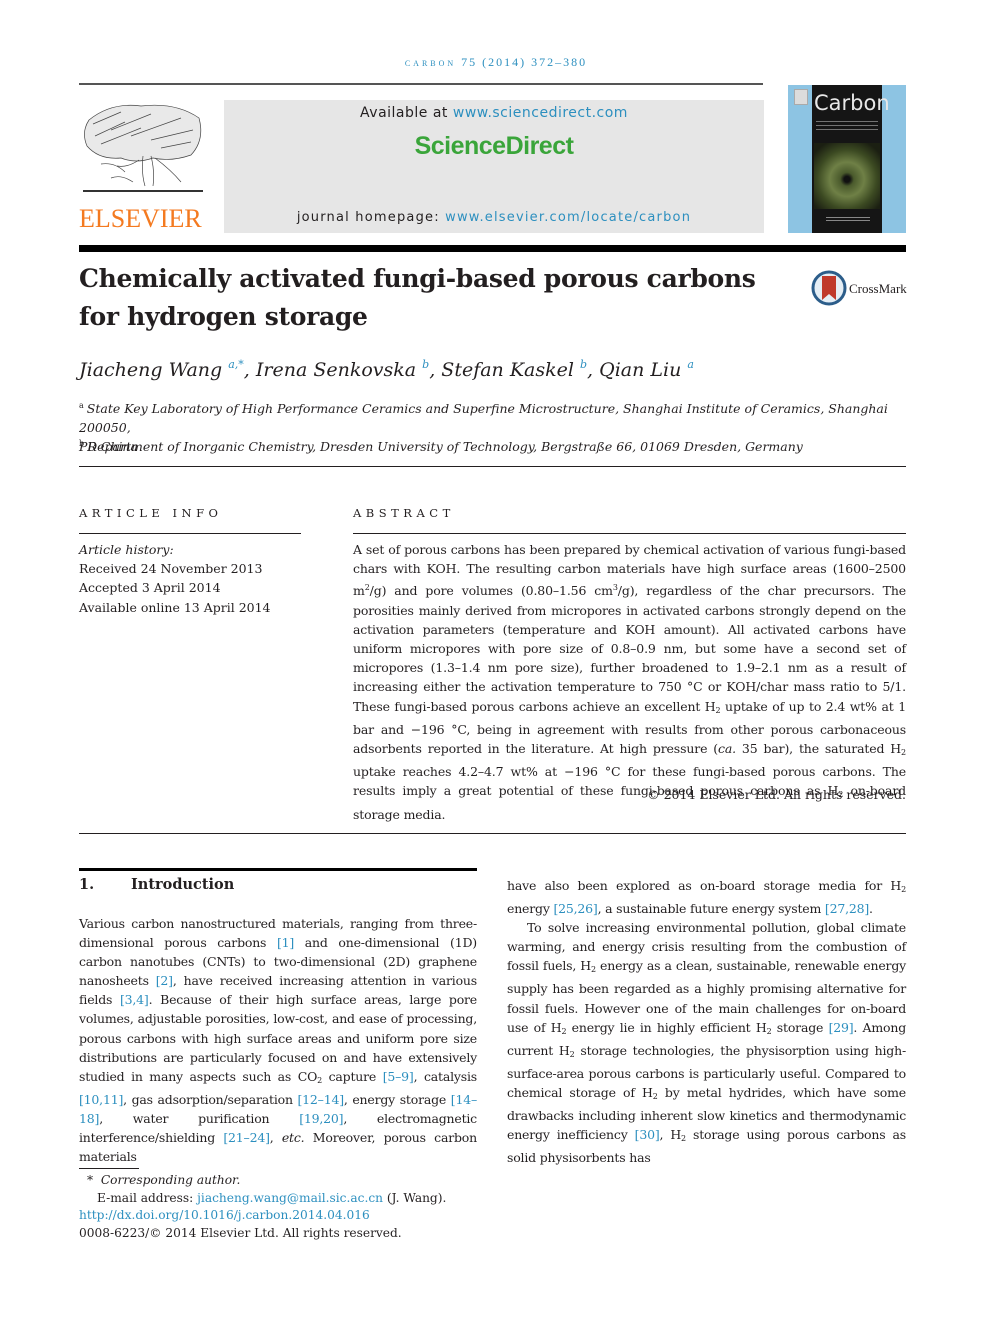 This screenshot has width=992, height=1323. I want to click on running-header: carbon 75 (2014) 372–380, so click(496, 62).